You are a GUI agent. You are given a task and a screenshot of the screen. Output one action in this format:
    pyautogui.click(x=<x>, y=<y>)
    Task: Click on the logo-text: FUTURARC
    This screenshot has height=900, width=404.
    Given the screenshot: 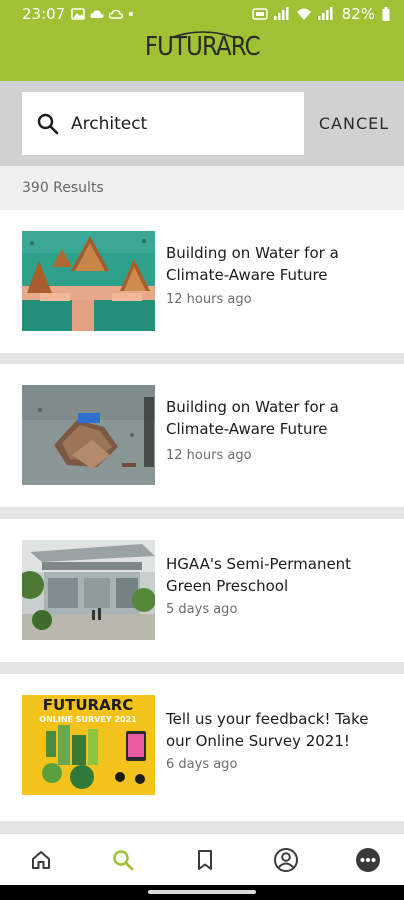 What is the action you would take?
    pyautogui.click(x=202, y=47)
    